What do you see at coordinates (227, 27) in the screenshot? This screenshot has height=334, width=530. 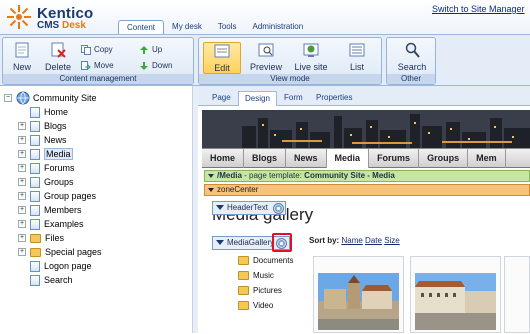 I see `tab-tools: Tools` at bounding box center [227, 27].